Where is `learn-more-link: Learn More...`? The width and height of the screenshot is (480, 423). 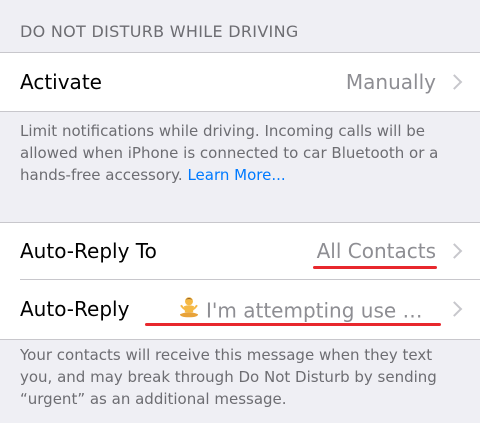
learn-more-link: Learn More... is located at coordinates (236, 175).